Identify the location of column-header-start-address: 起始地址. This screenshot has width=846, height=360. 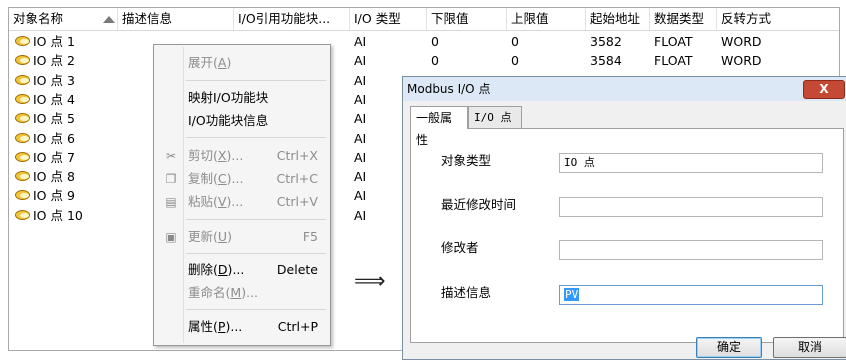
(618, 19).